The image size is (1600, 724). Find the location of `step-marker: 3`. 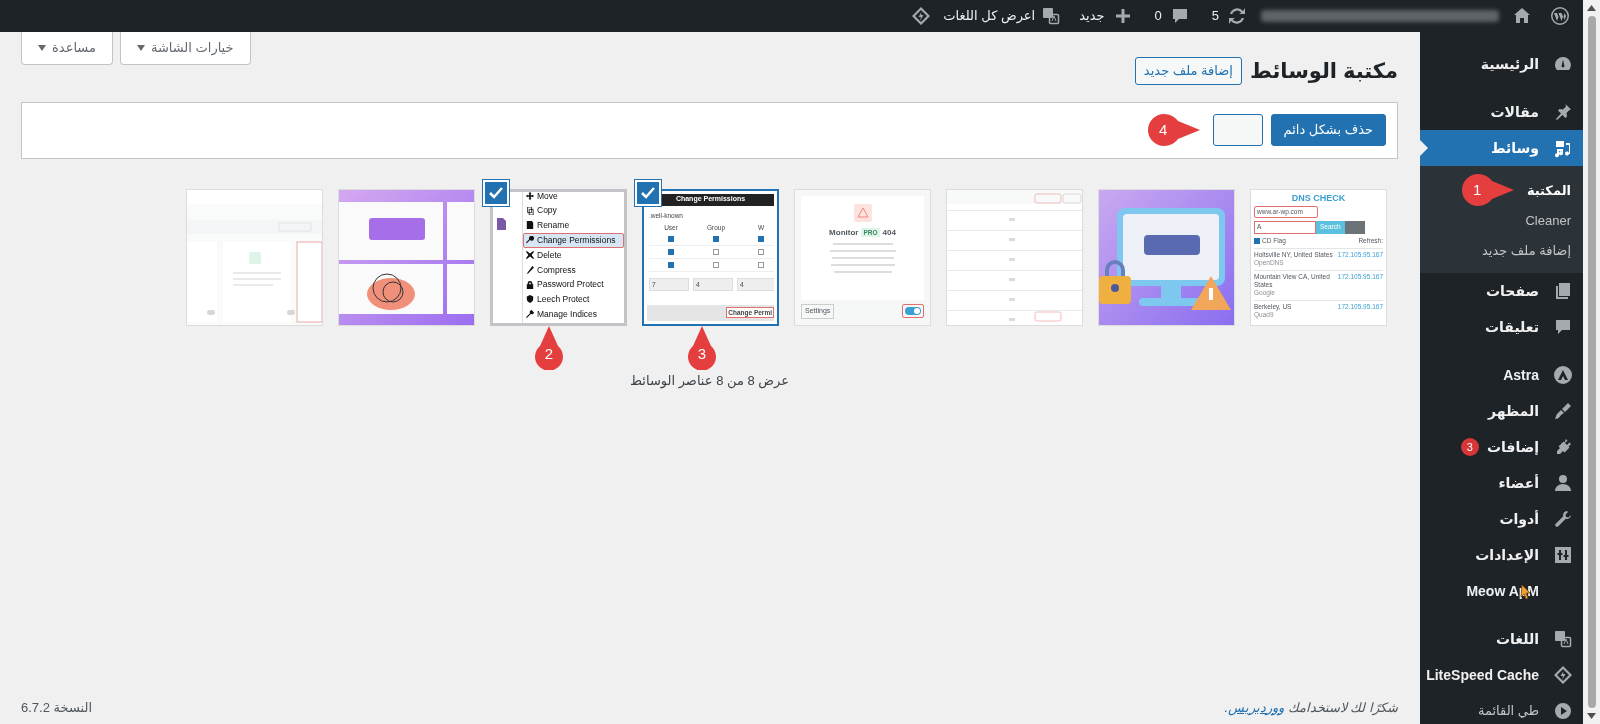

step-marker: 3 is located at coordinates (702, 348).